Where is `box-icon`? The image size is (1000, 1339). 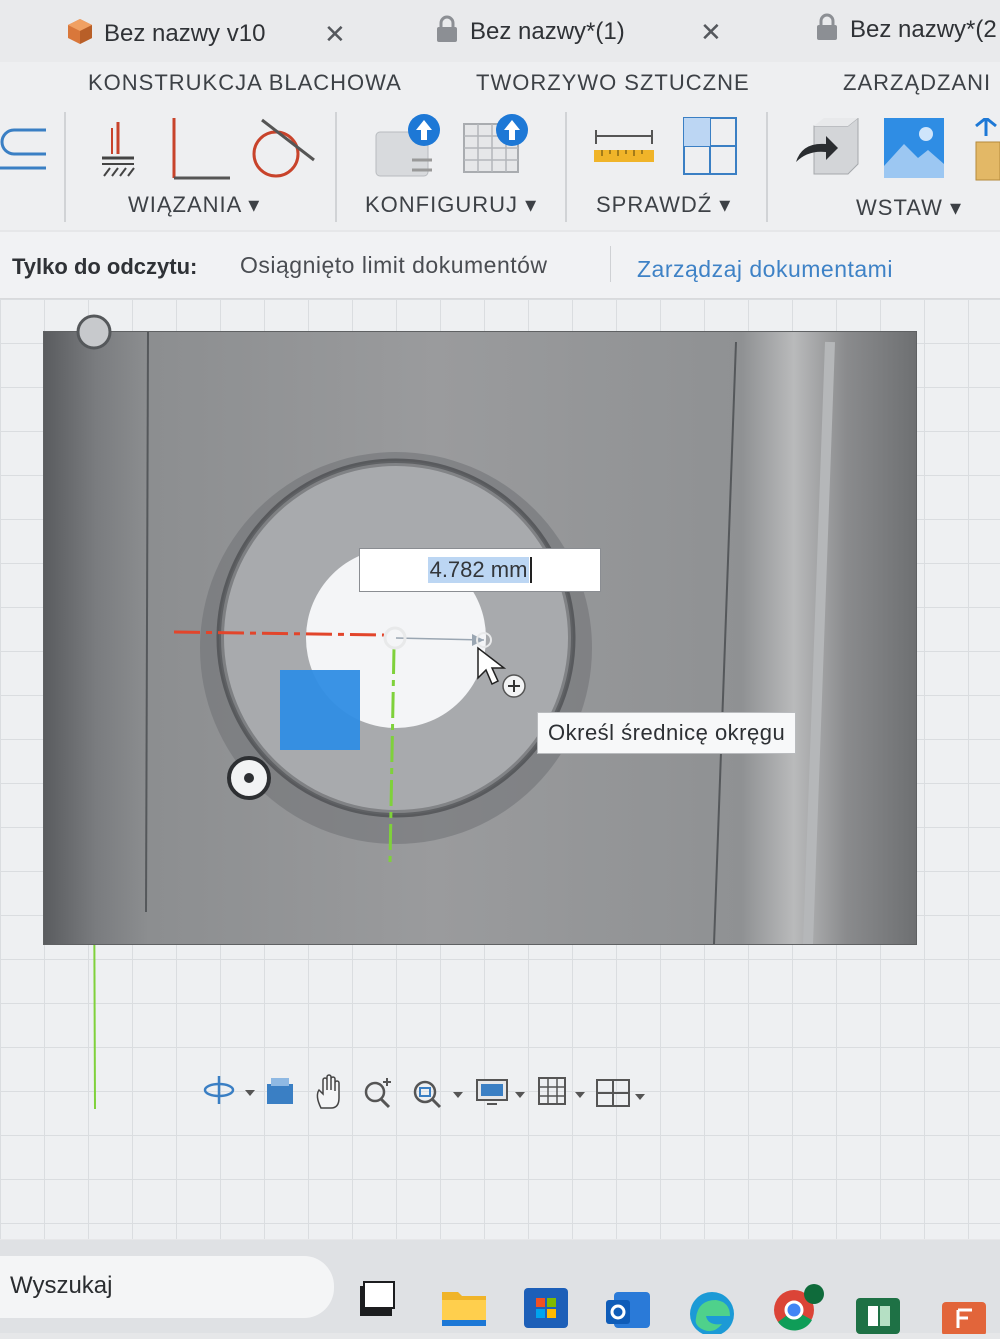 box-icon is located at coordinates (80, 34).